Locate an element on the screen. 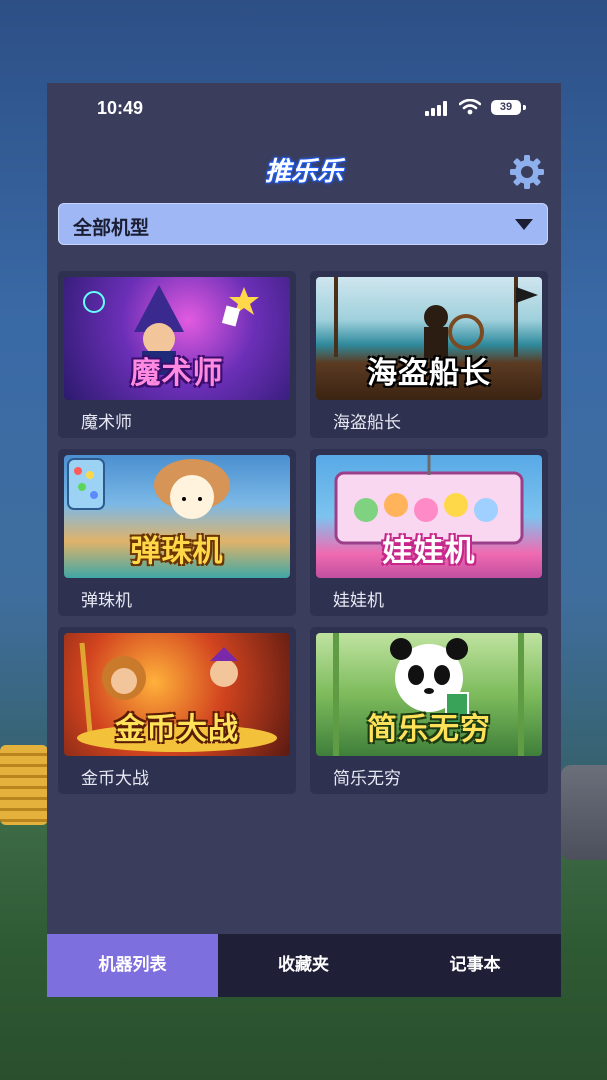  tab-machine-list: 机器列表 is located at coordinates (132, 965).